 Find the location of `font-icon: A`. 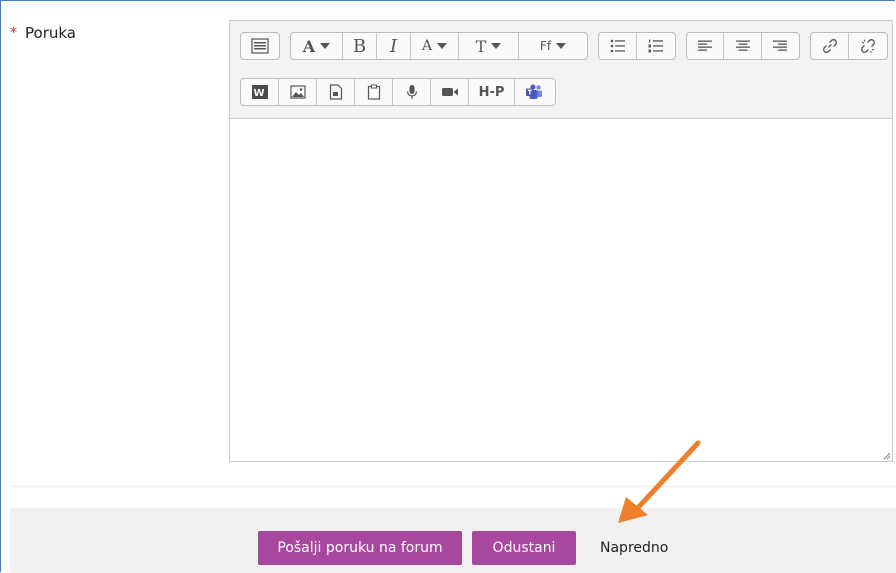

font-icon: A is located at coordinates (309, 46).